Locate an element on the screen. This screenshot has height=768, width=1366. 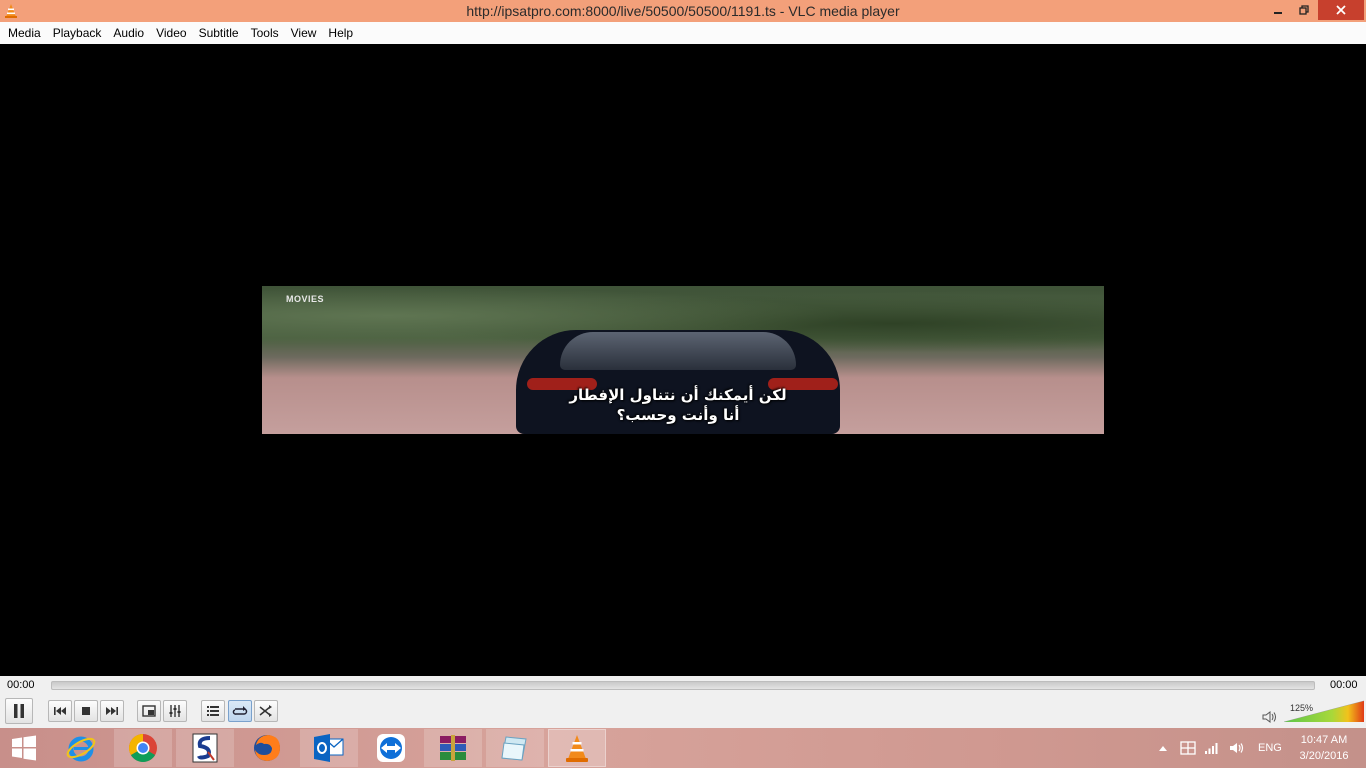
network-signal-icon is located at coordinates (1212, 748).